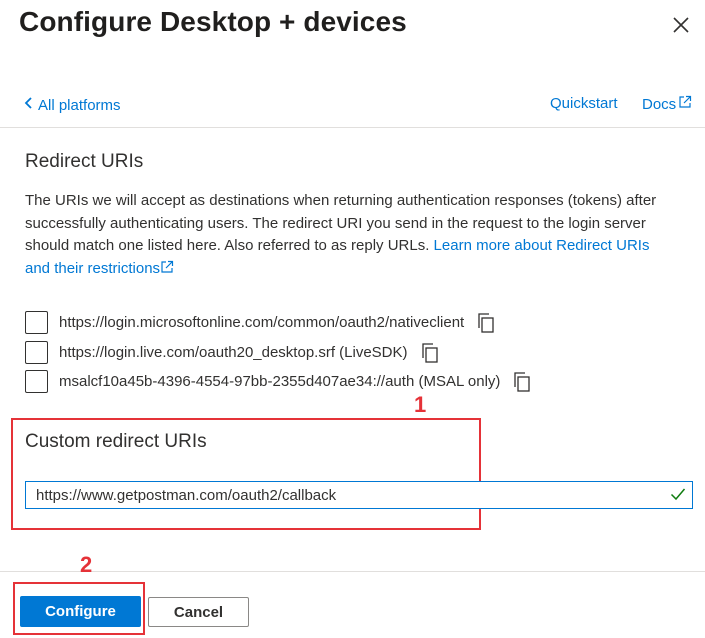  I want to click on quickstart-link: Quickstart, so click(584, 103).